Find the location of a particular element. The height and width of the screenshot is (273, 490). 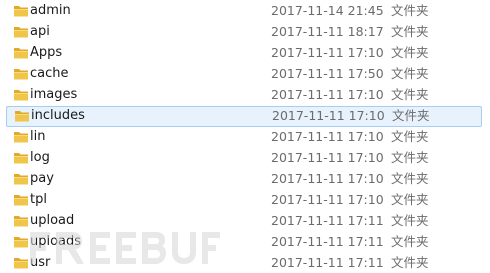

file-row-uploads: uploads 2017-11-11 17:11 文件夹 is located at coordinates (245, 242).